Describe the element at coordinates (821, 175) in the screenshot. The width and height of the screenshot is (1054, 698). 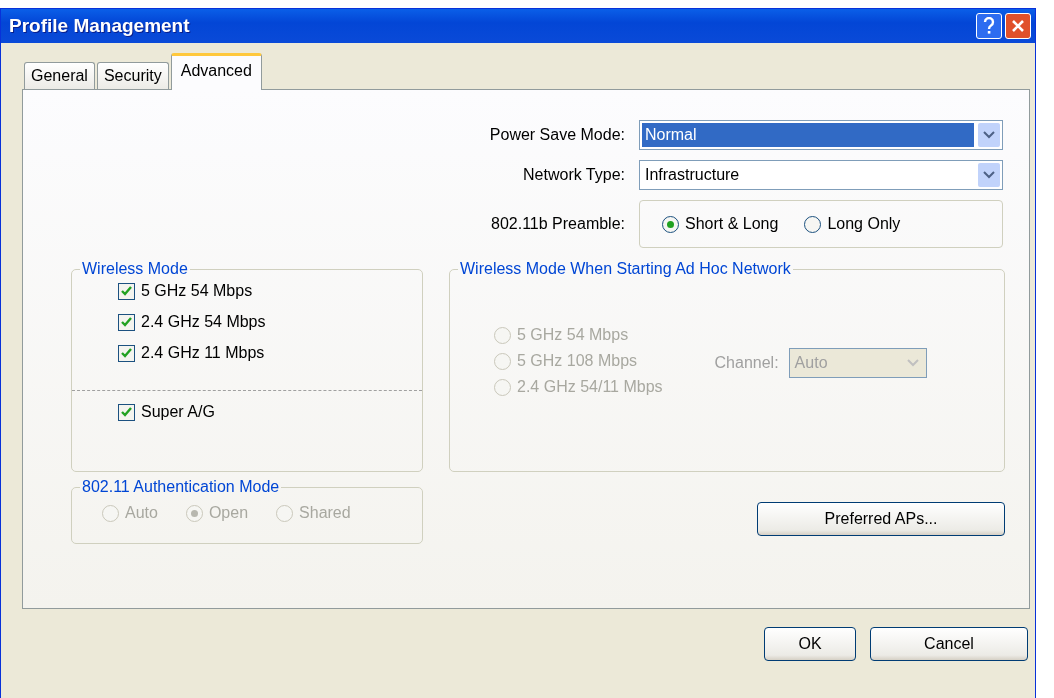
I see `dropdown: Infrastructure` at that location.